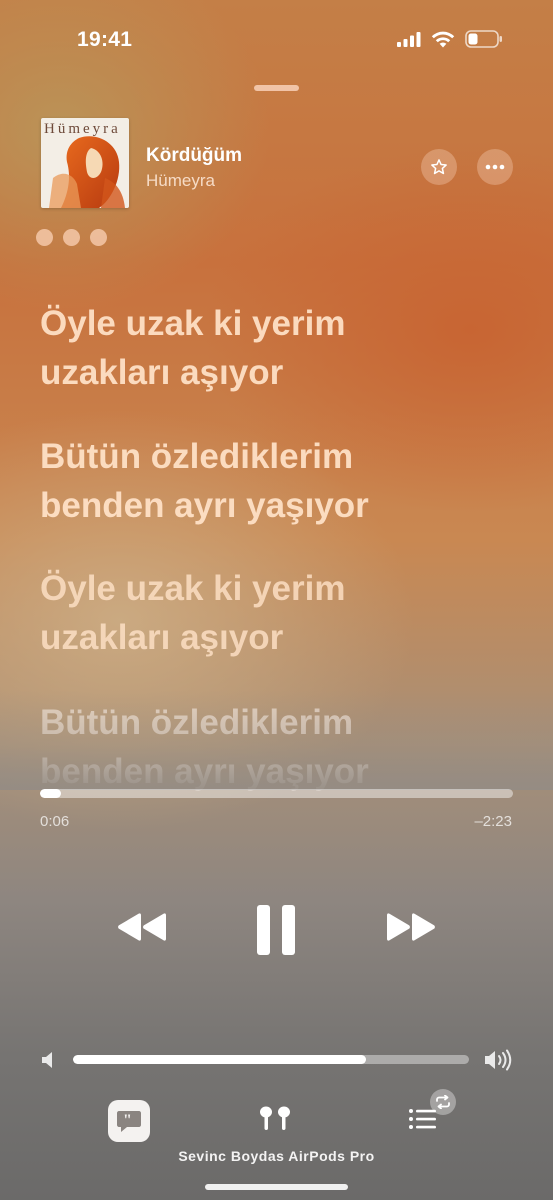  I want to click on playback-scrubber, so click(276, 793).